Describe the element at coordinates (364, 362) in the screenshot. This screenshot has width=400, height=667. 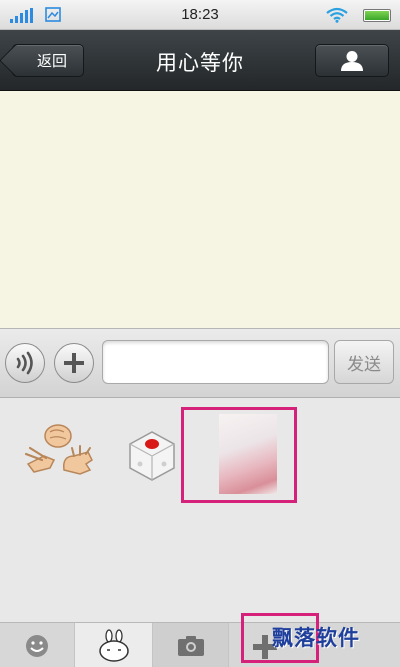
I see `send-button: 发送` at that location.